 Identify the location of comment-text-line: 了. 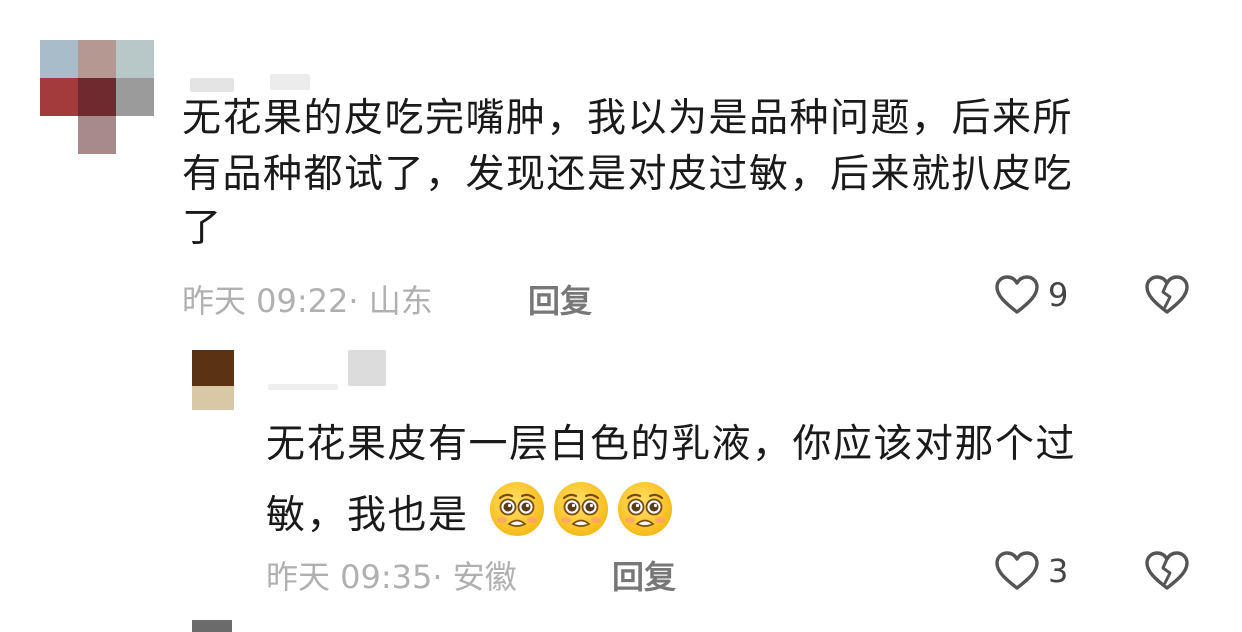
(202, 228).